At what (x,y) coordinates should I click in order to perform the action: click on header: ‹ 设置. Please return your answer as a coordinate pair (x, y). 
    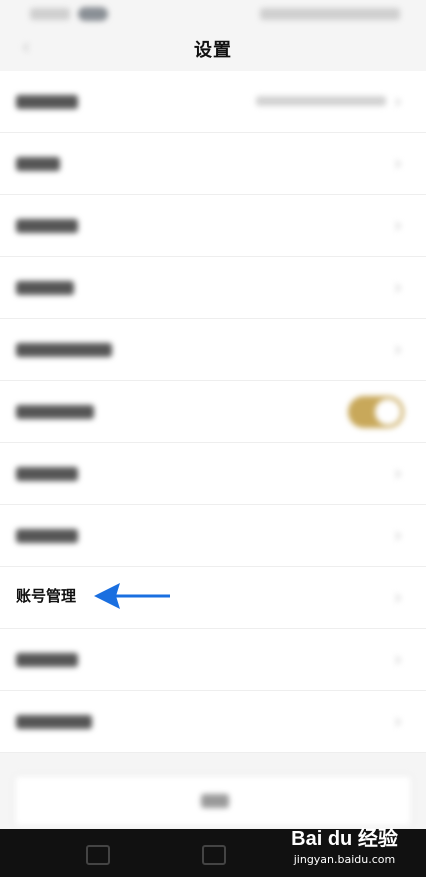
    Looking at the image, I should click on (213, 50).